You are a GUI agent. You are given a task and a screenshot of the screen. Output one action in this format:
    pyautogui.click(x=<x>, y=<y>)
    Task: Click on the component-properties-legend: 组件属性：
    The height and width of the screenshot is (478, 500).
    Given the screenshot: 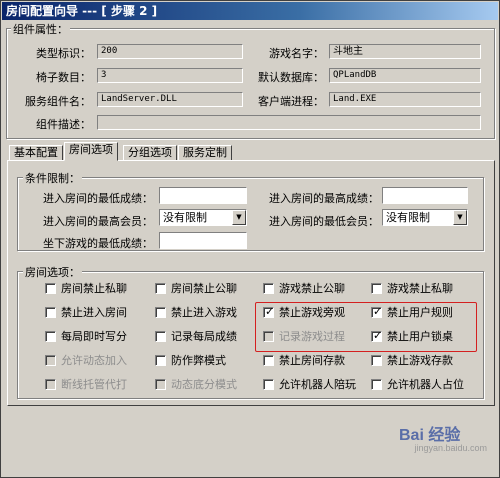 What is the action you would take?
    pyautogui.click(x=40, y=29)
    